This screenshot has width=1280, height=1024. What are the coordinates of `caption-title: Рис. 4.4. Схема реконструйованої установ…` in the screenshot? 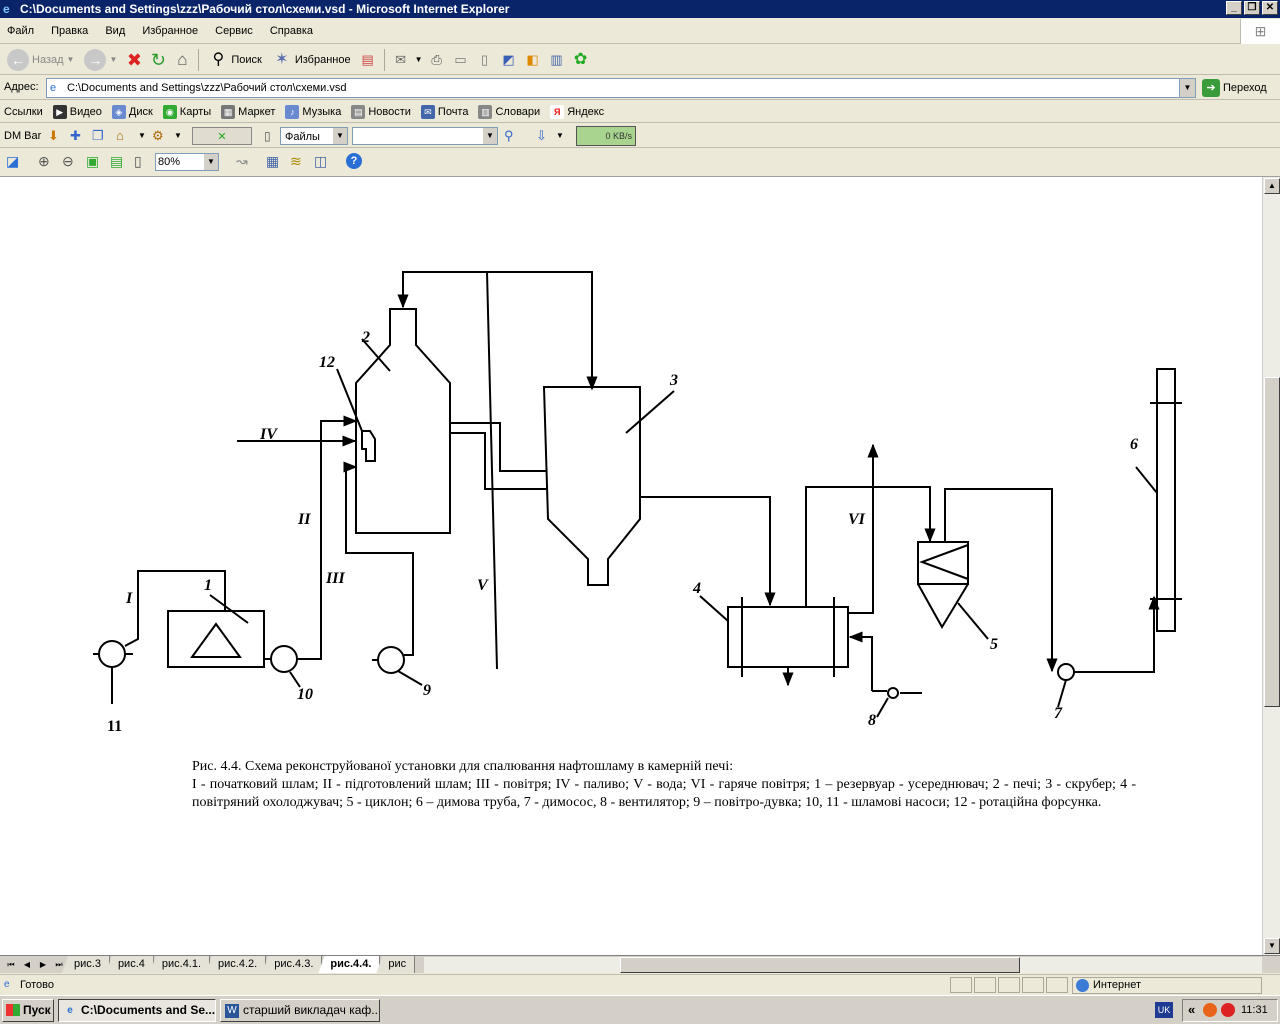 It's located at (463, 766).